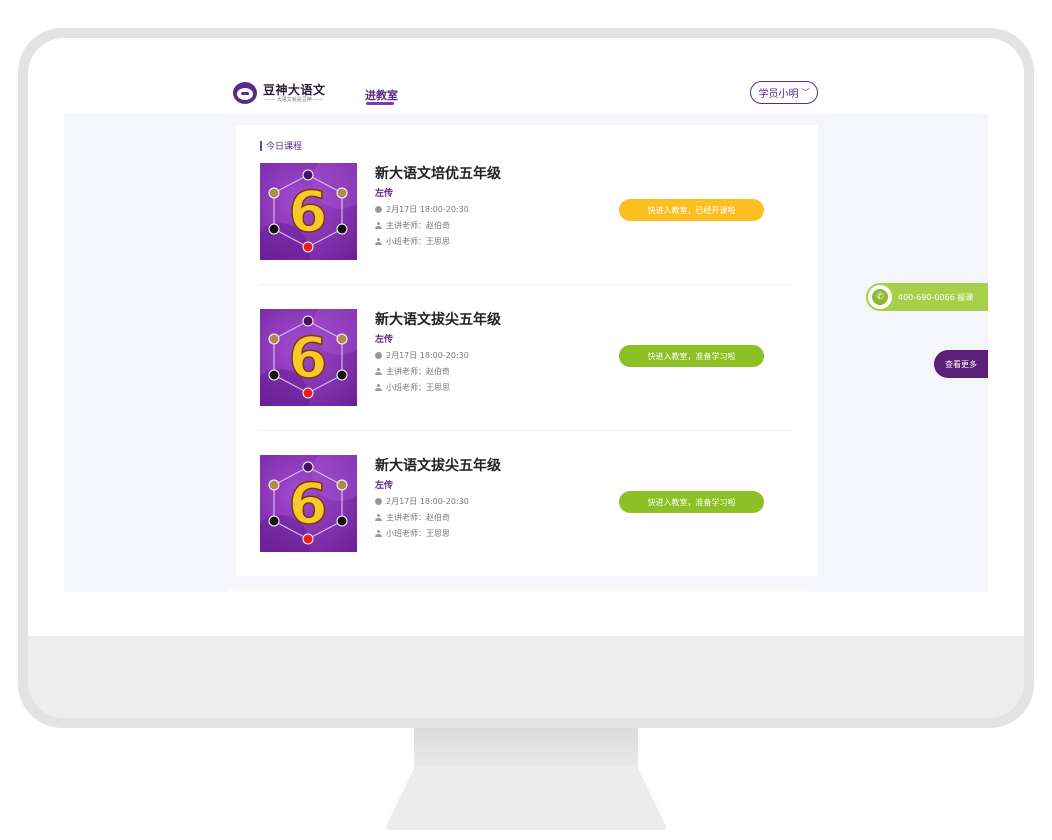 The image size is (1052, 840). What do you see at coordinates (261, 145) in the screenshot?
I see `section-accent-bar` at bounding box center [261, 145].